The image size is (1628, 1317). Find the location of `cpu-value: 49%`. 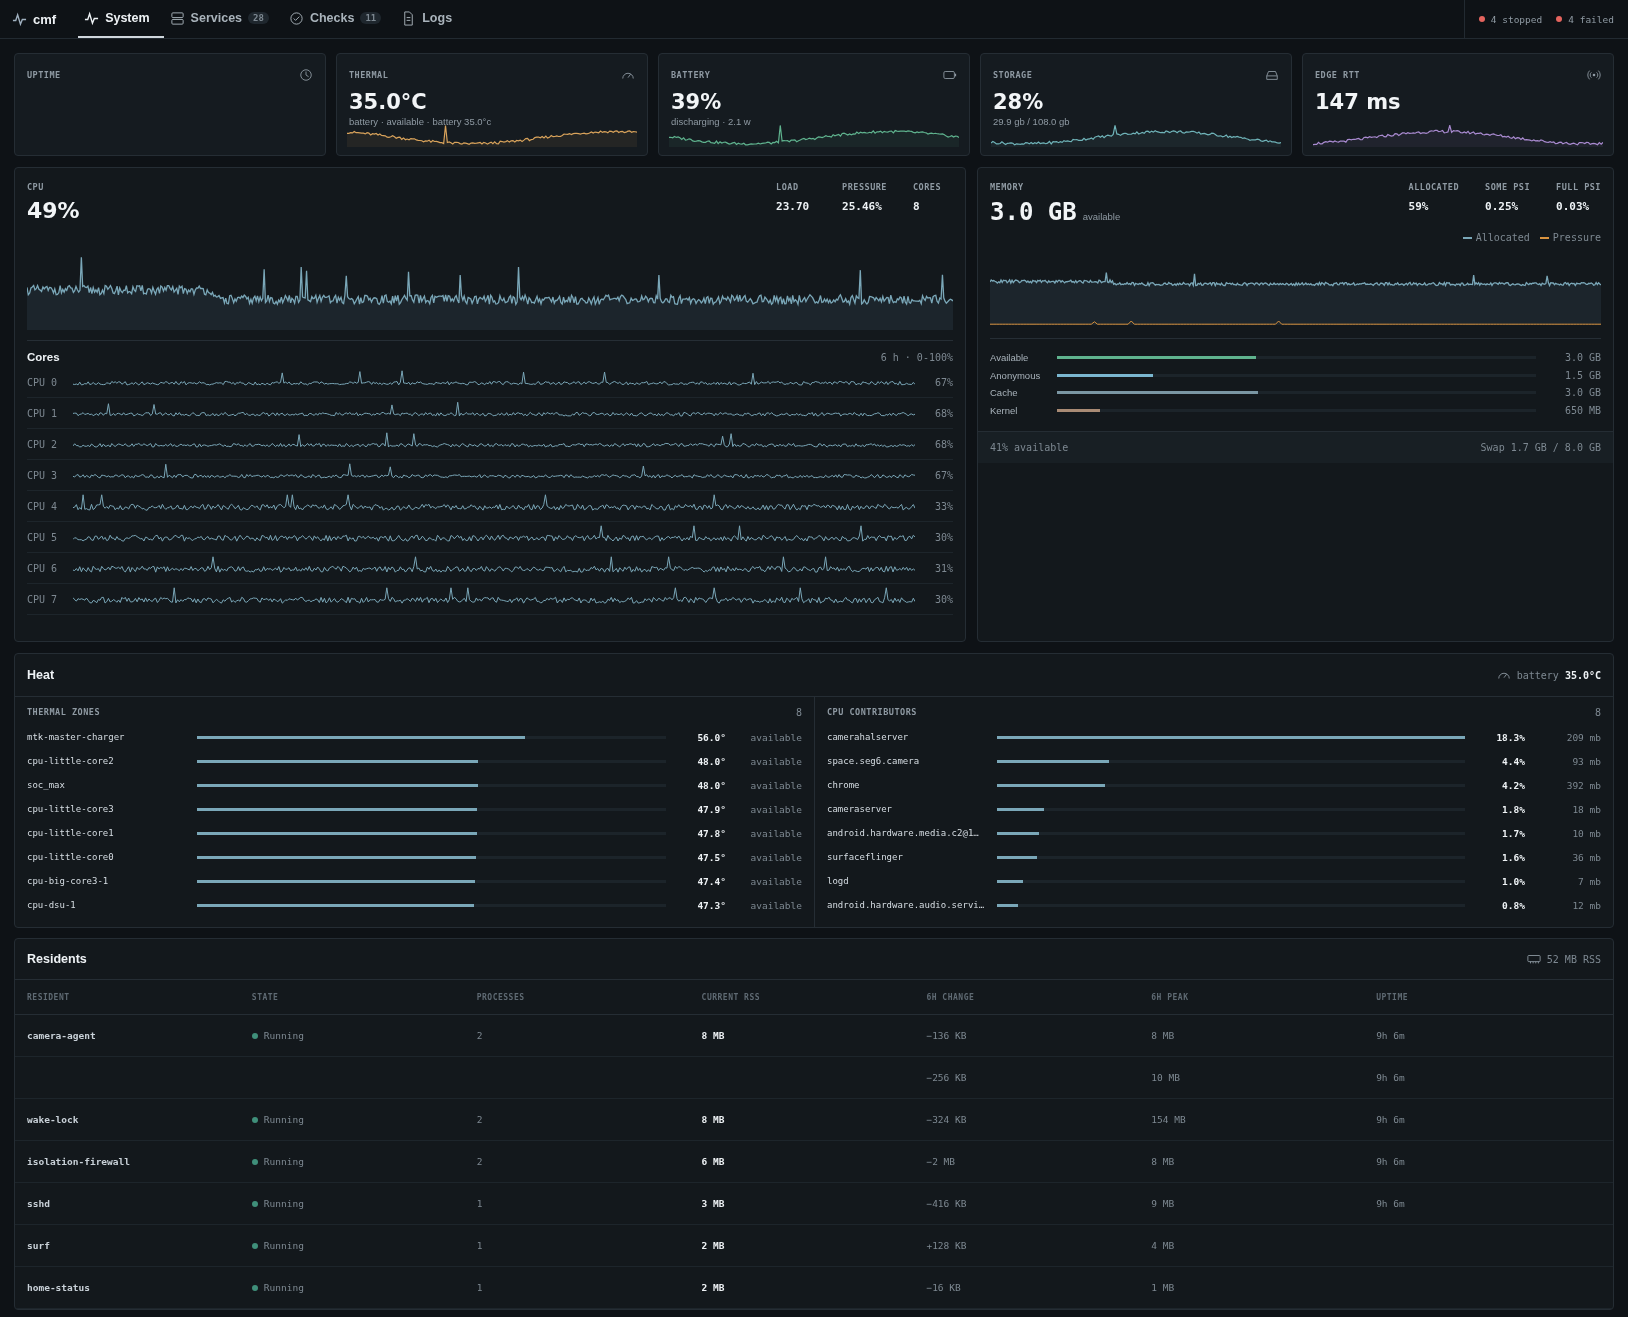

cpu-value: 49% is located at coordinates (53, 210).